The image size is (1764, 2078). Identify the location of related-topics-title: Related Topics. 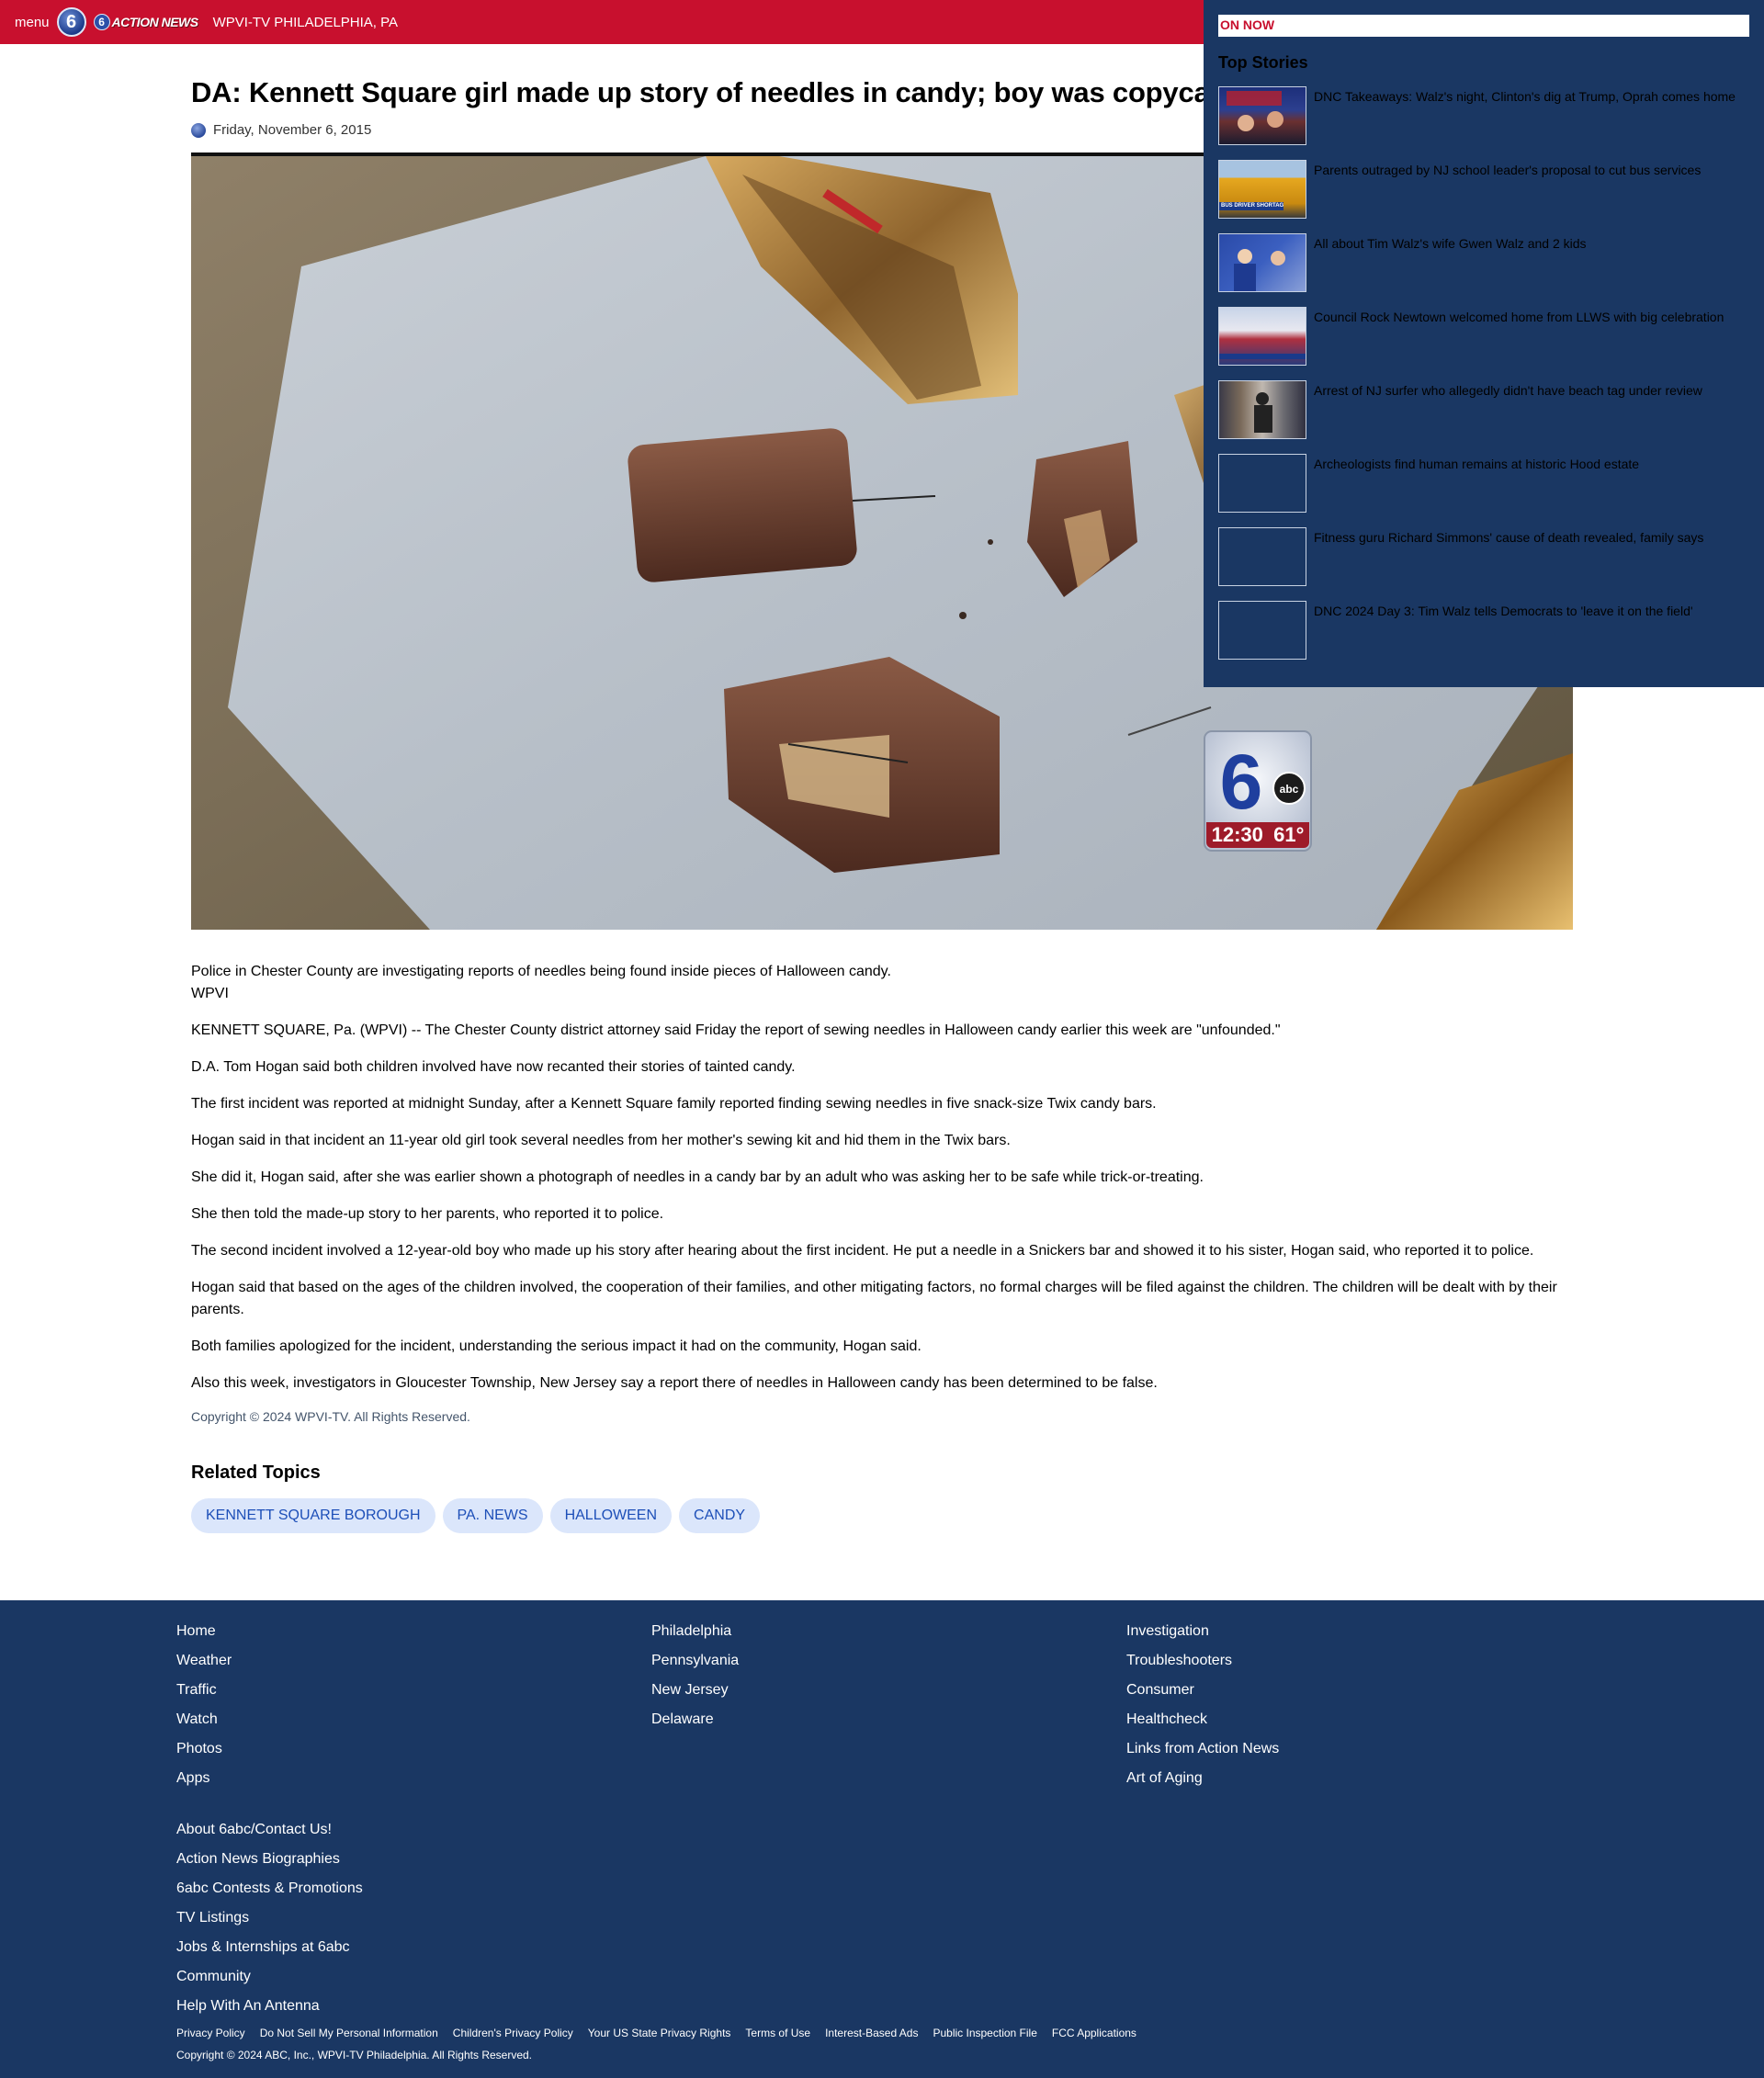
(256, 1473).